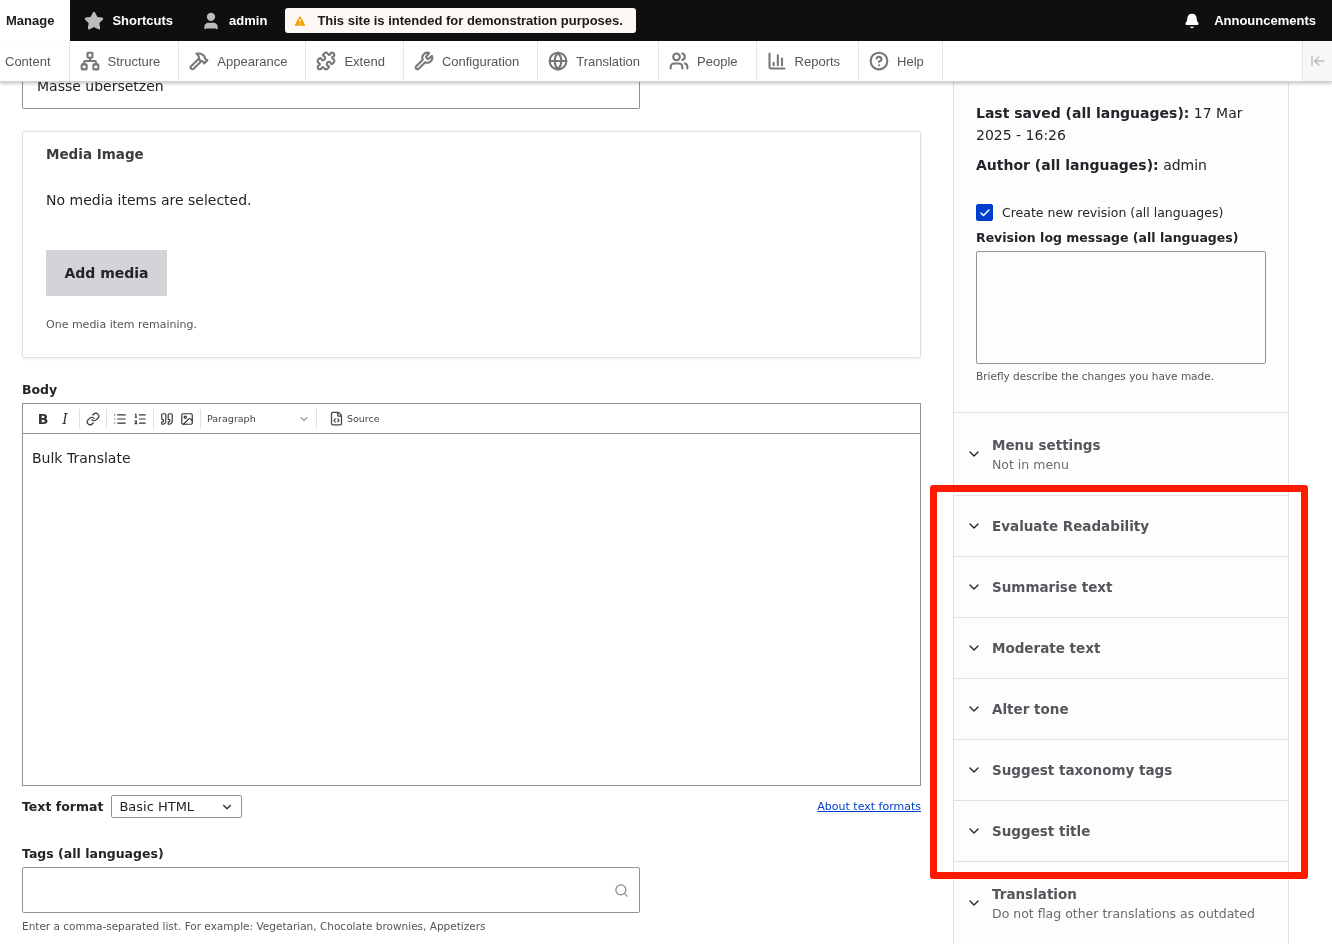 This screenshot has width=1332, height=948. What do you see at coordinates (355, 61) in the screenshot?
I see `menu-item: Extend` at bounding box center [355, 61].